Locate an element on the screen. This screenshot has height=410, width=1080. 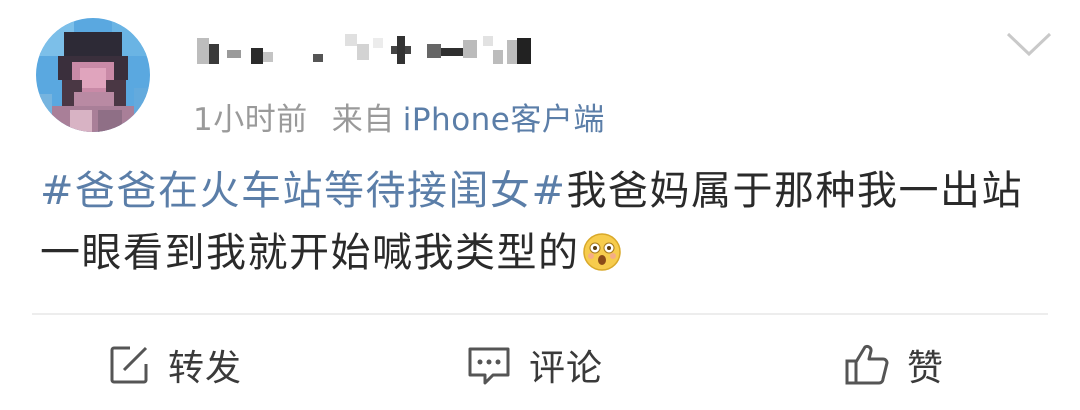
avatar is located at coordinates (93, 75).